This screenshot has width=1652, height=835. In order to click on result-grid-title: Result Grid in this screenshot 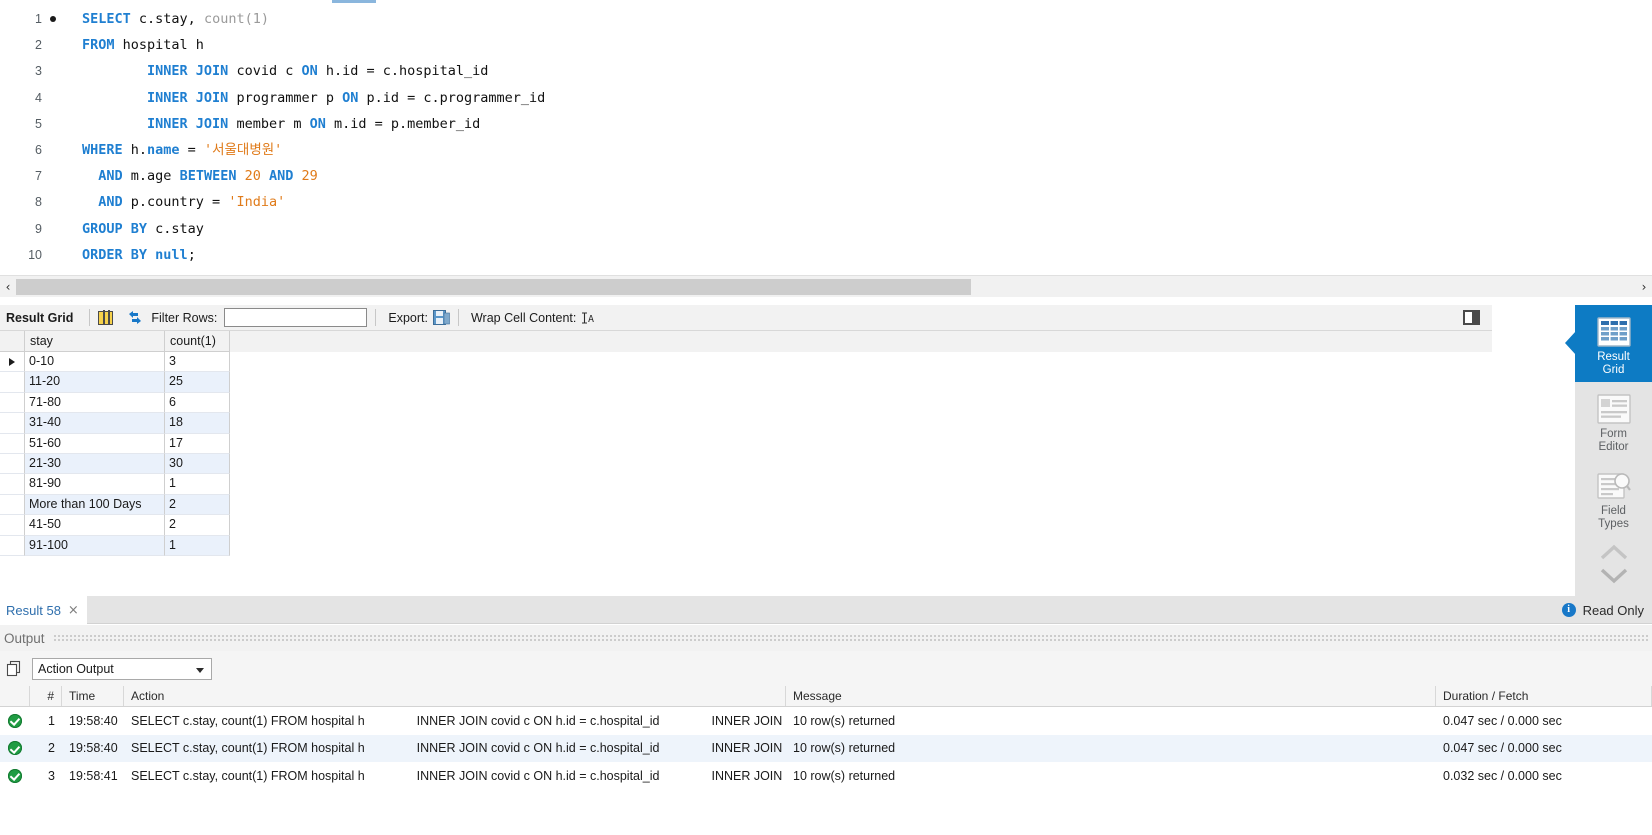, I will do `click(40, 317)`.